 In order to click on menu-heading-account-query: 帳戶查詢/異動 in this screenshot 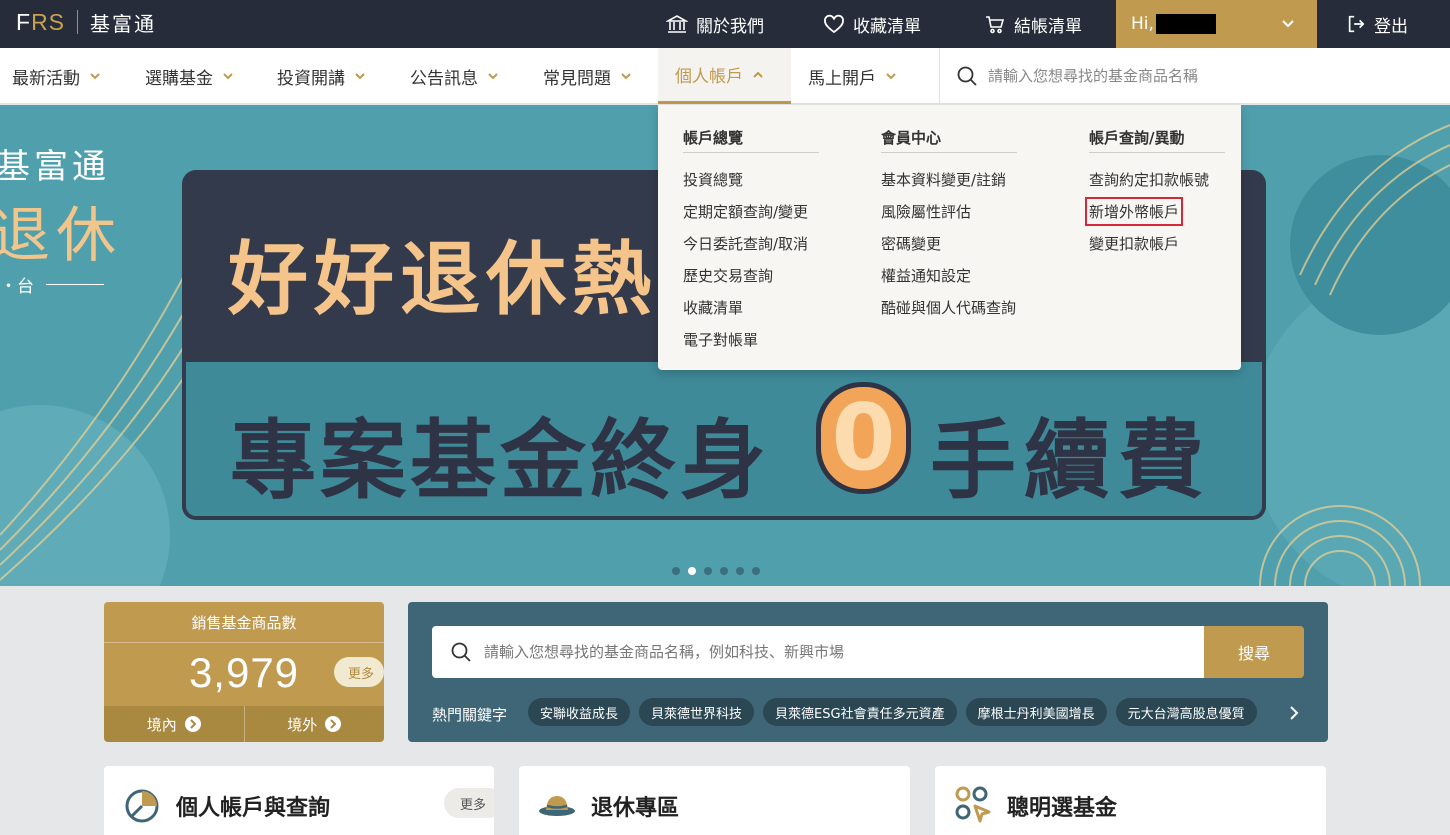, I will do `click(1137, 138)`.